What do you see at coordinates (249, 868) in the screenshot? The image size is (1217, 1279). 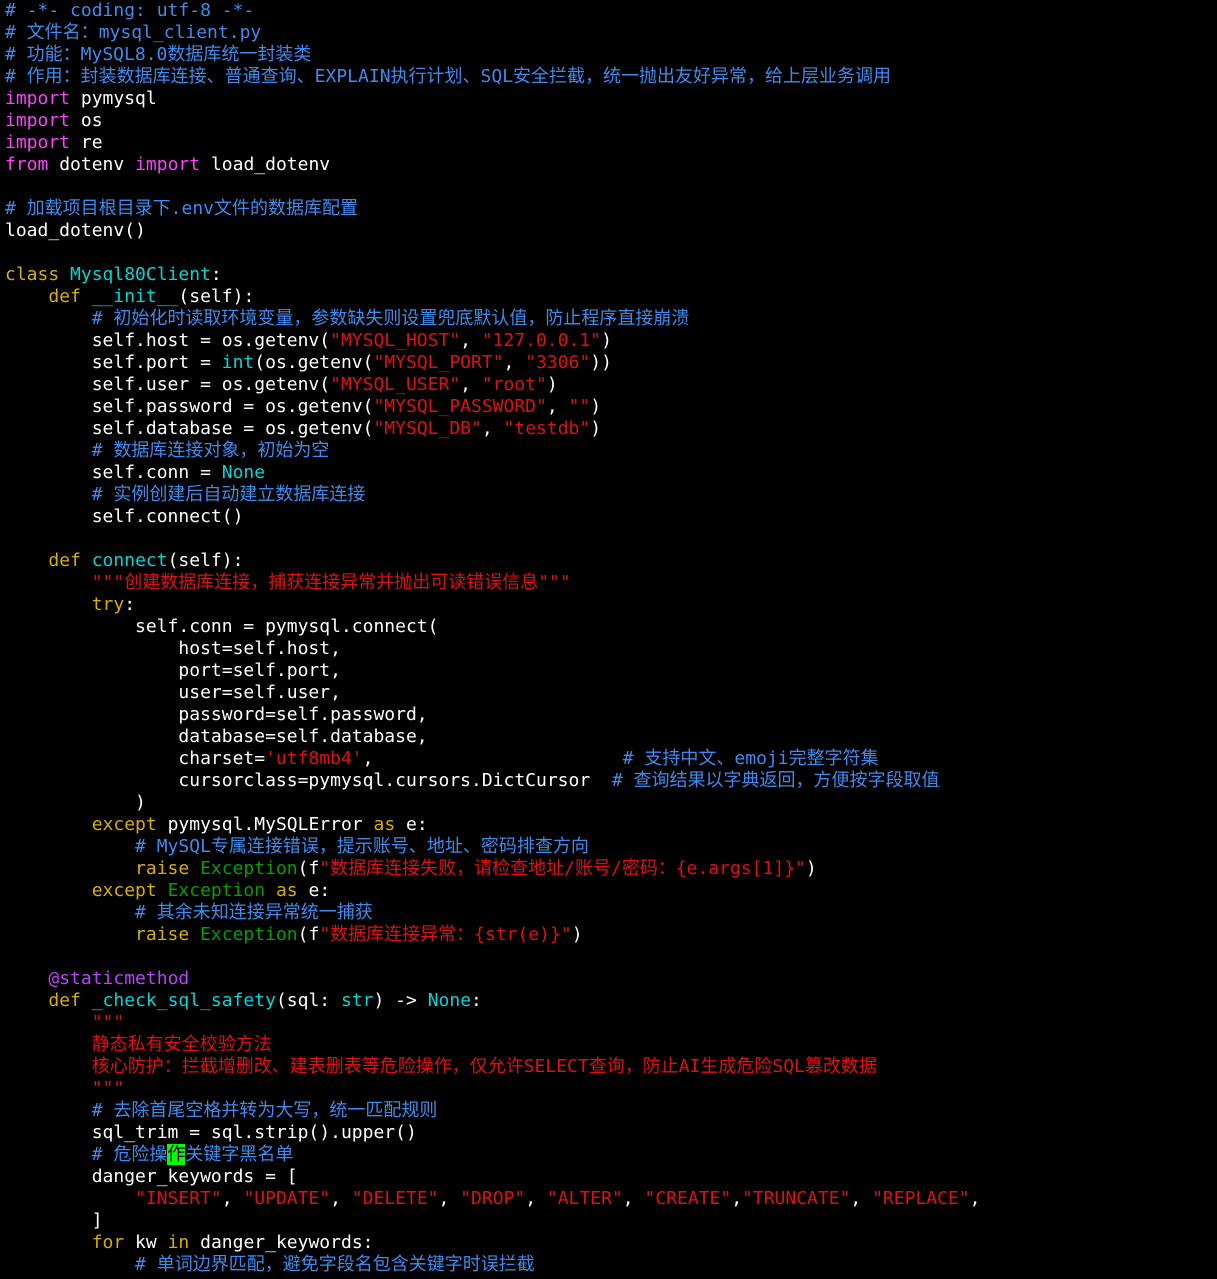 I see `code-token: Exception` at bounding box center [249, 868].